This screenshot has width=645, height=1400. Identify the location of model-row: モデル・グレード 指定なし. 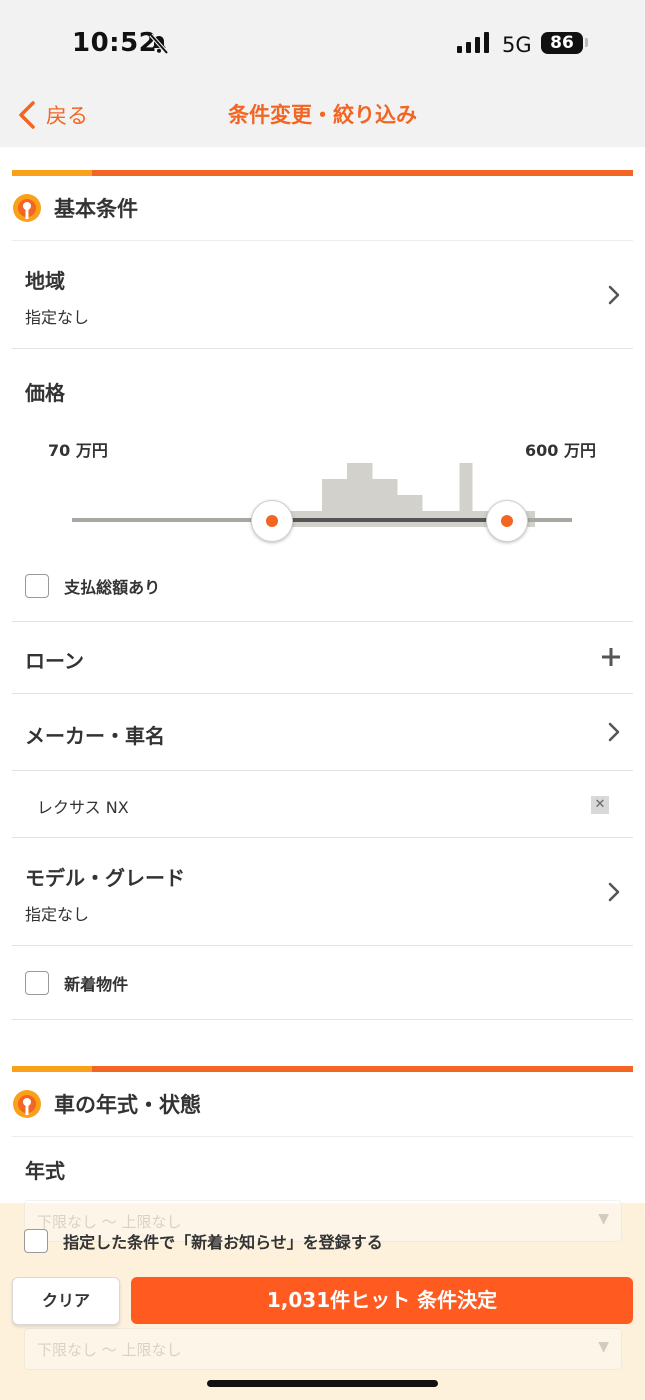
(322, 892).